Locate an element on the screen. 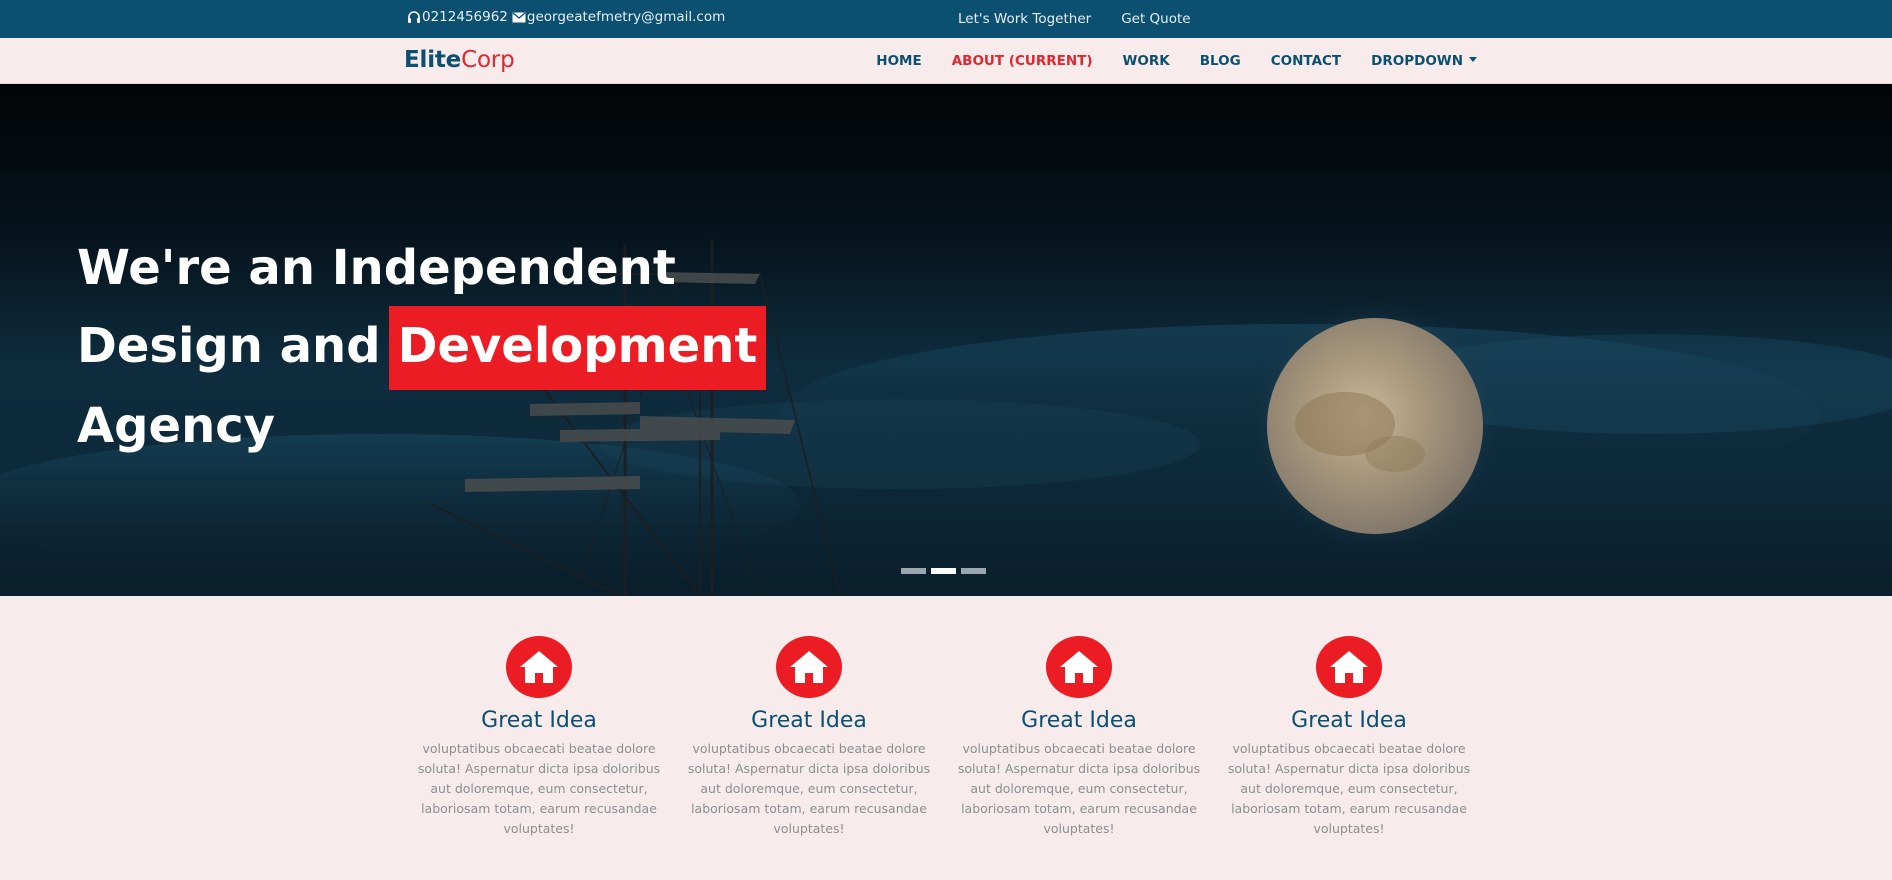 The image size is (1892, 880). envelope-icon is located at coordinates (519, 17).